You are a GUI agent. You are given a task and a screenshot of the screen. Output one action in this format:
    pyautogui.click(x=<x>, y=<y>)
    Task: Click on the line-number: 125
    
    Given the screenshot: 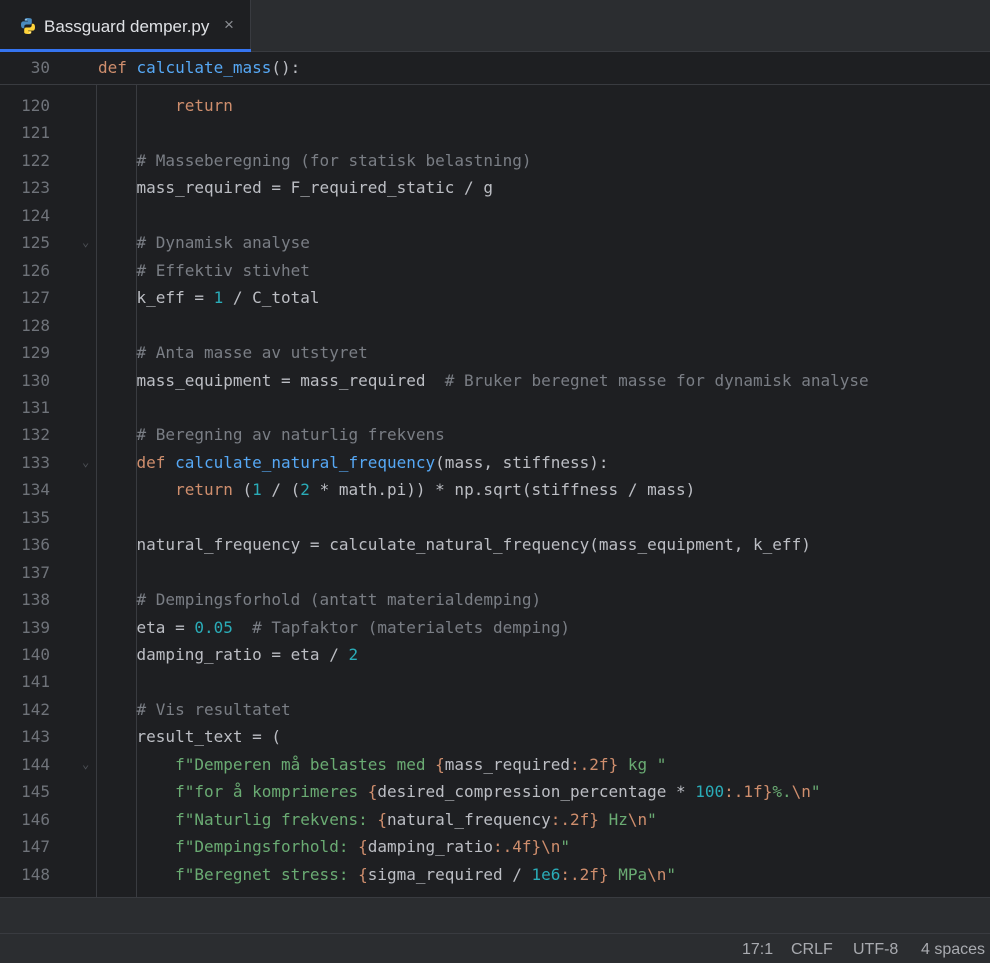 What is the action you would take?
    pyautogui.click(x=35, y=243)
    